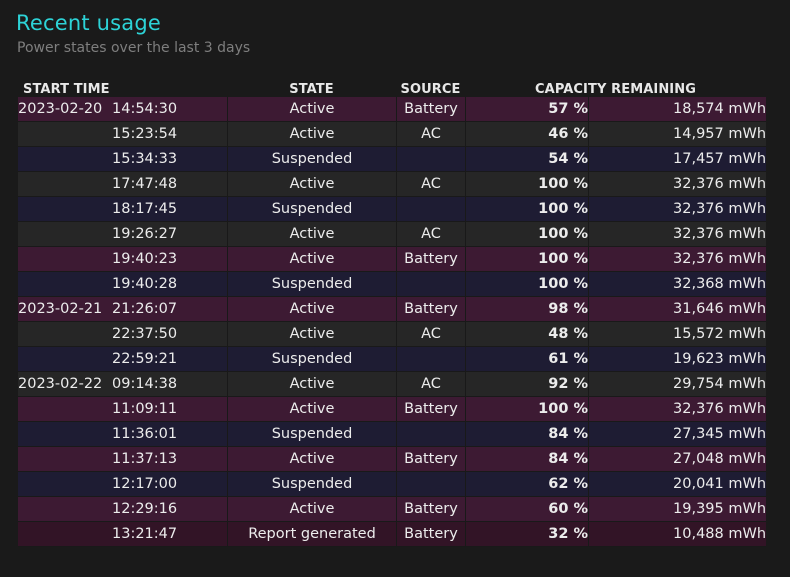 This screenshot has height=577, width=790. What do you see at coordinates (677, 509) in the screenshot?
I see `capacity-energy-cell: 19,395 mWh` at bounding box center [677, 509].